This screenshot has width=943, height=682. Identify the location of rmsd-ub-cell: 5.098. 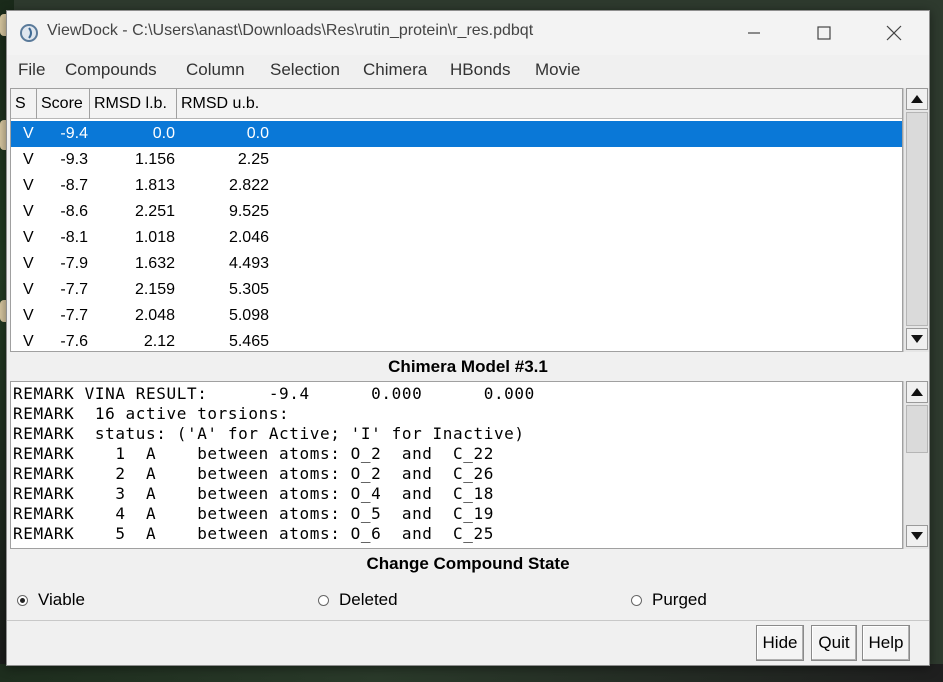
(248, 315).